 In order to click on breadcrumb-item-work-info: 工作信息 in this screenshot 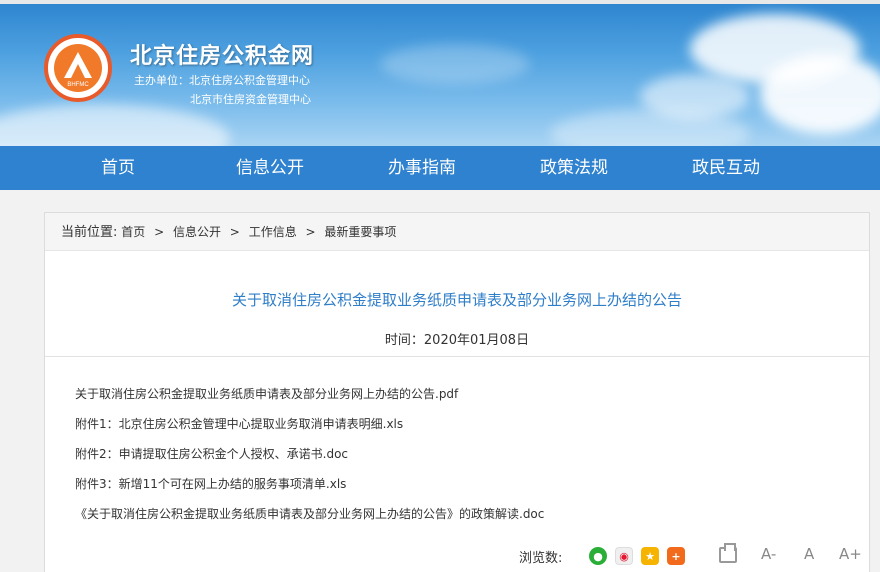, I will do `click(273, 232)`.